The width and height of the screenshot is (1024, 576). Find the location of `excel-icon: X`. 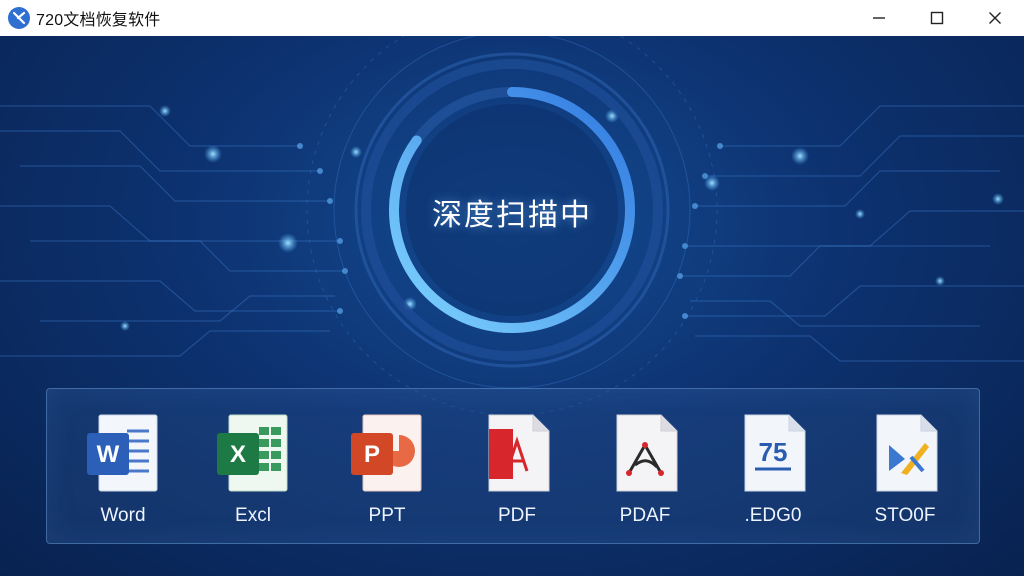

excel-icon: X is located at coordinates (252, 453).